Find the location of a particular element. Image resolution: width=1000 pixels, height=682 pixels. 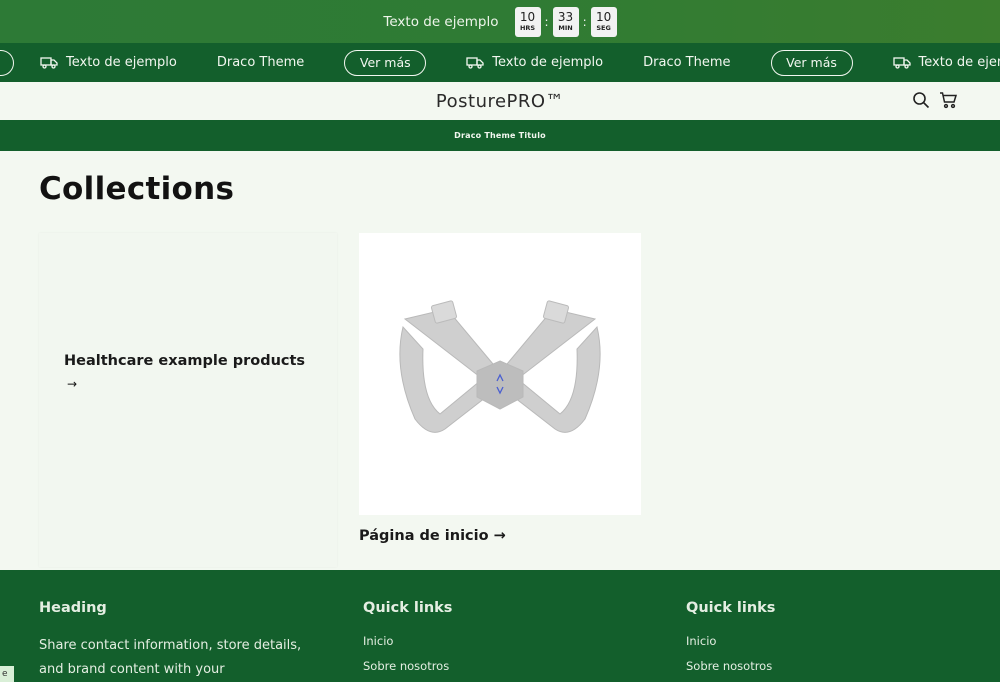

corner-tab: e is located at coordinates (7, 674).